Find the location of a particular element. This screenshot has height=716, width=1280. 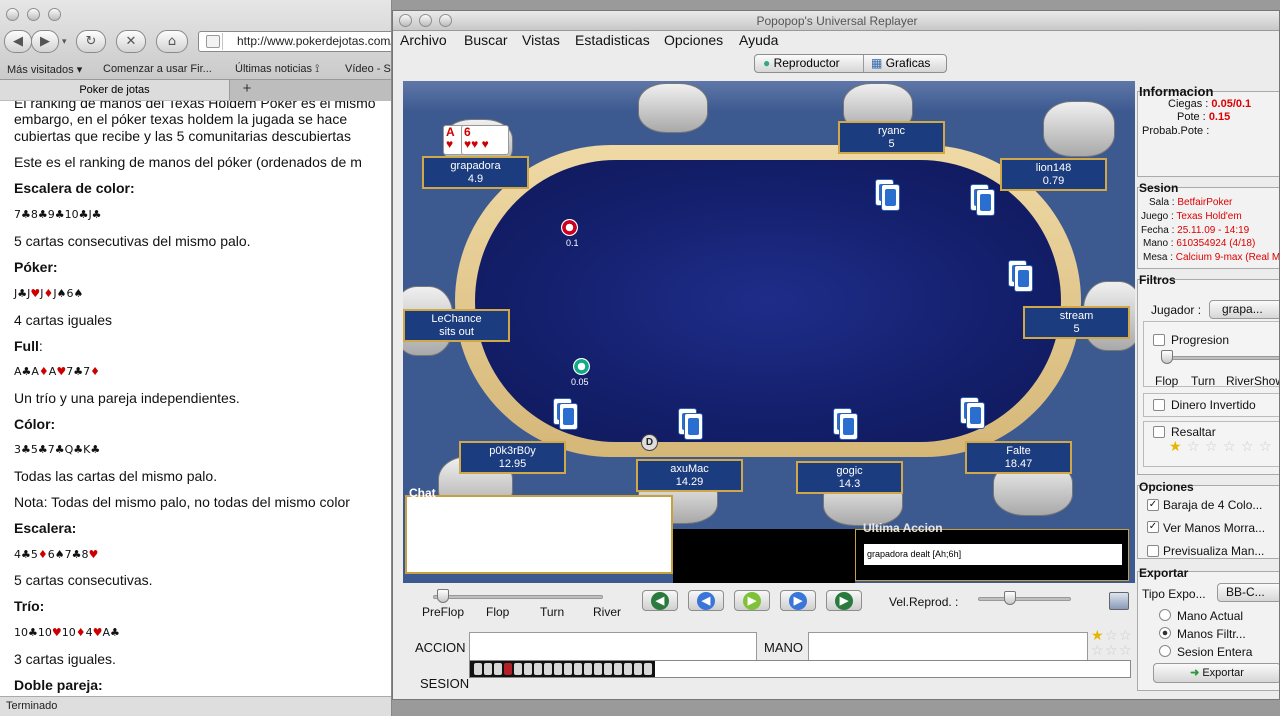

stage-river: River is located at coordinates (607, 612).